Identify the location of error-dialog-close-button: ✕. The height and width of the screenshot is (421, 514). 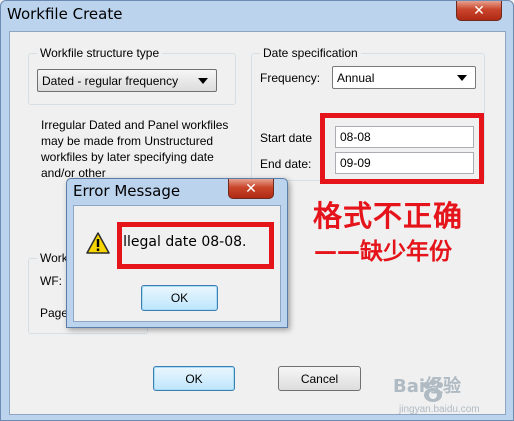
(251, 189).